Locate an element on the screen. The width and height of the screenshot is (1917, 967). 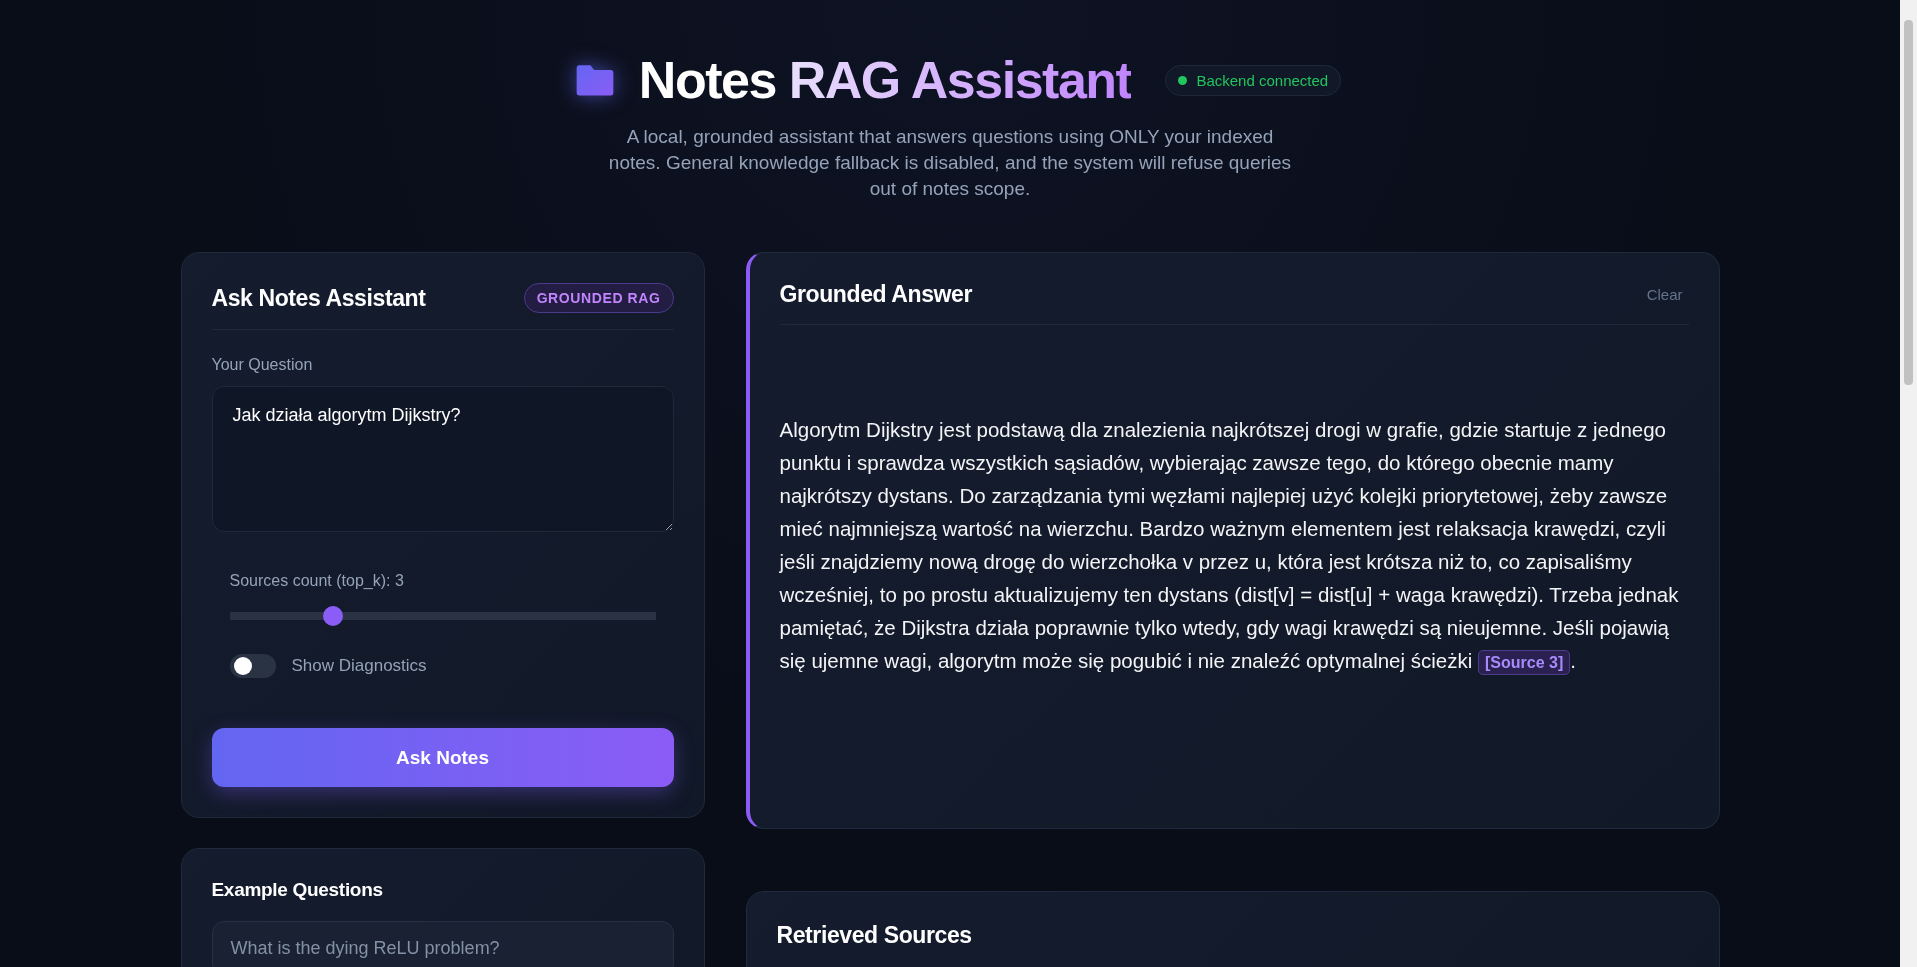
field-label: Your Question is located at coordinates (262, 365).